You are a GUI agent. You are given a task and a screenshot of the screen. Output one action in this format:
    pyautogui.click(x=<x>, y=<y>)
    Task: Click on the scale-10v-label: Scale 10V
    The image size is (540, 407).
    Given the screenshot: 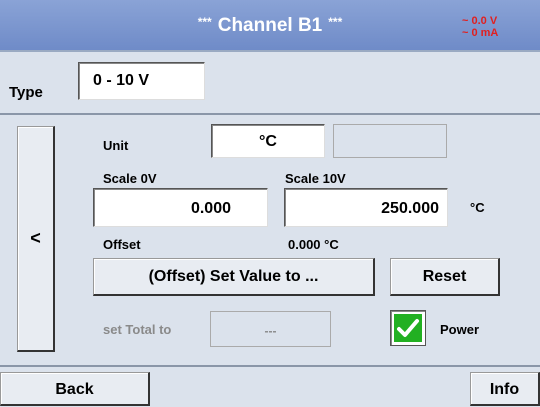 What is the action you would take?
    pyautogui.click(x=315, y=178)
    